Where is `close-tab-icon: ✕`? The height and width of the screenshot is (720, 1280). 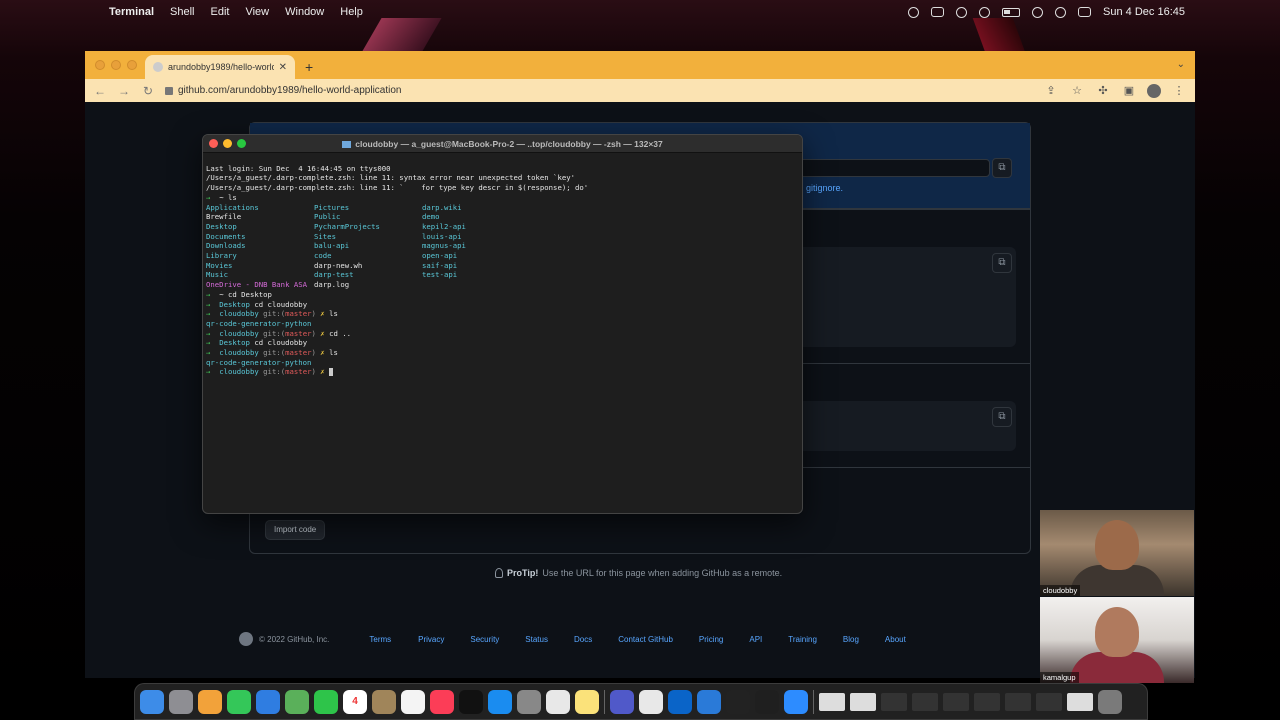 close-tab-icon: ✕ is located at coordinates (283, 67).